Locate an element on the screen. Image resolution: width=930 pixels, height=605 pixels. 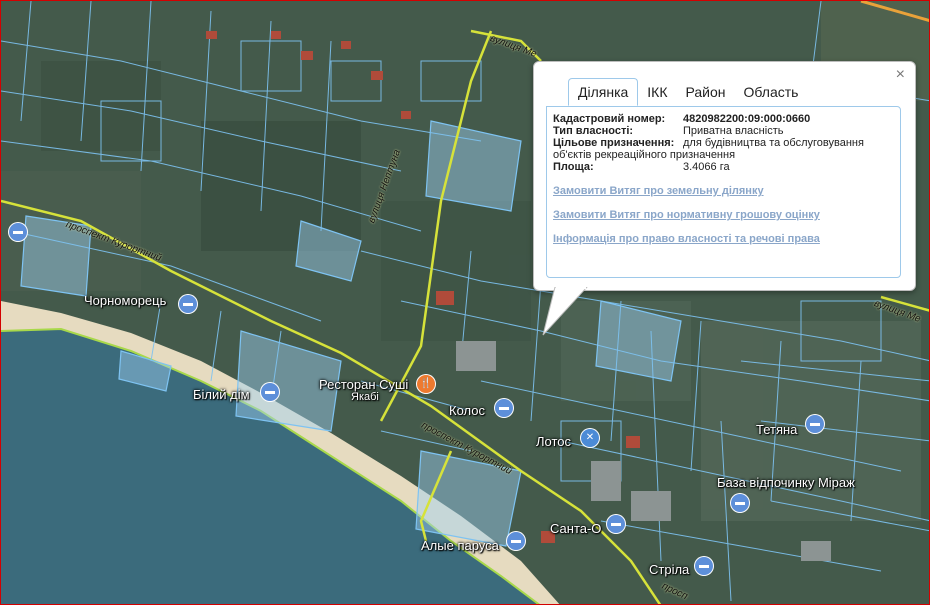
place-label-bilyi-dim: Білий дім is located at coordinates (221, 394).